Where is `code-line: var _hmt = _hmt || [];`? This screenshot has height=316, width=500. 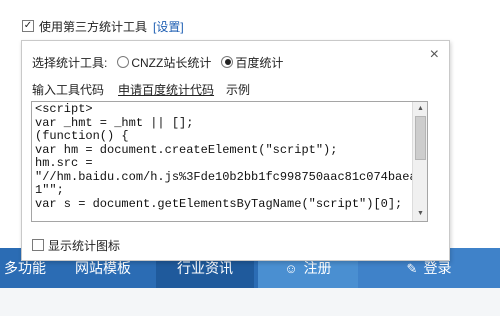 code-line: var _hmt = _hmt || []; is located at coordinates (114, 122).